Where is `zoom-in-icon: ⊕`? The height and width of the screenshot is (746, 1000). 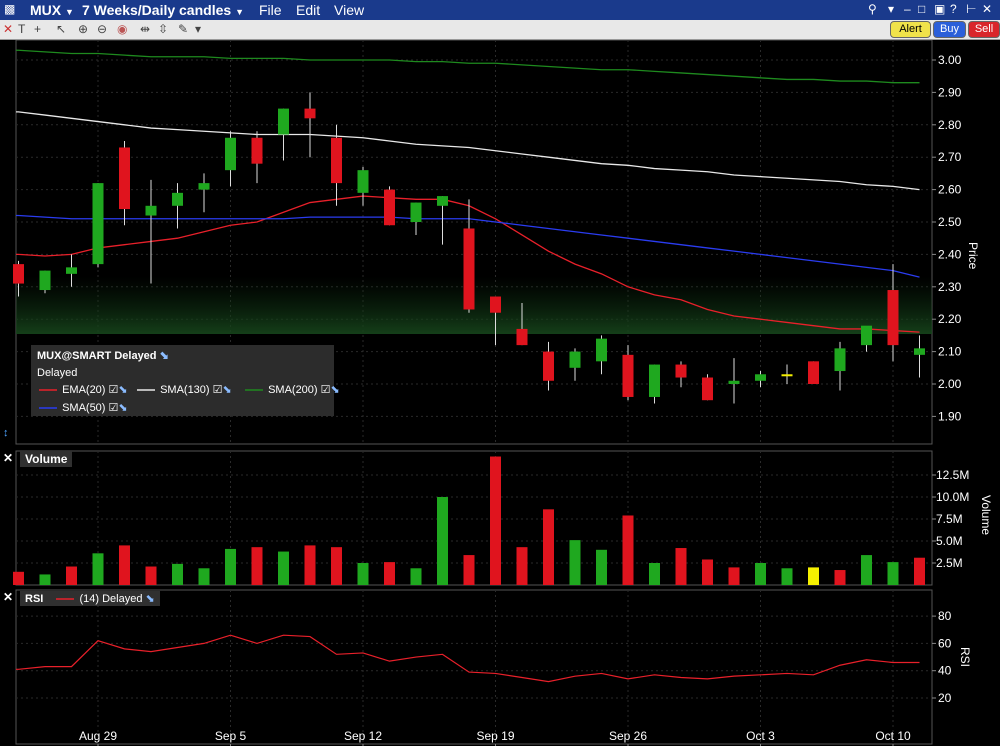 zoom-in-icon: ⊕ is located at coordinates (83, 29).